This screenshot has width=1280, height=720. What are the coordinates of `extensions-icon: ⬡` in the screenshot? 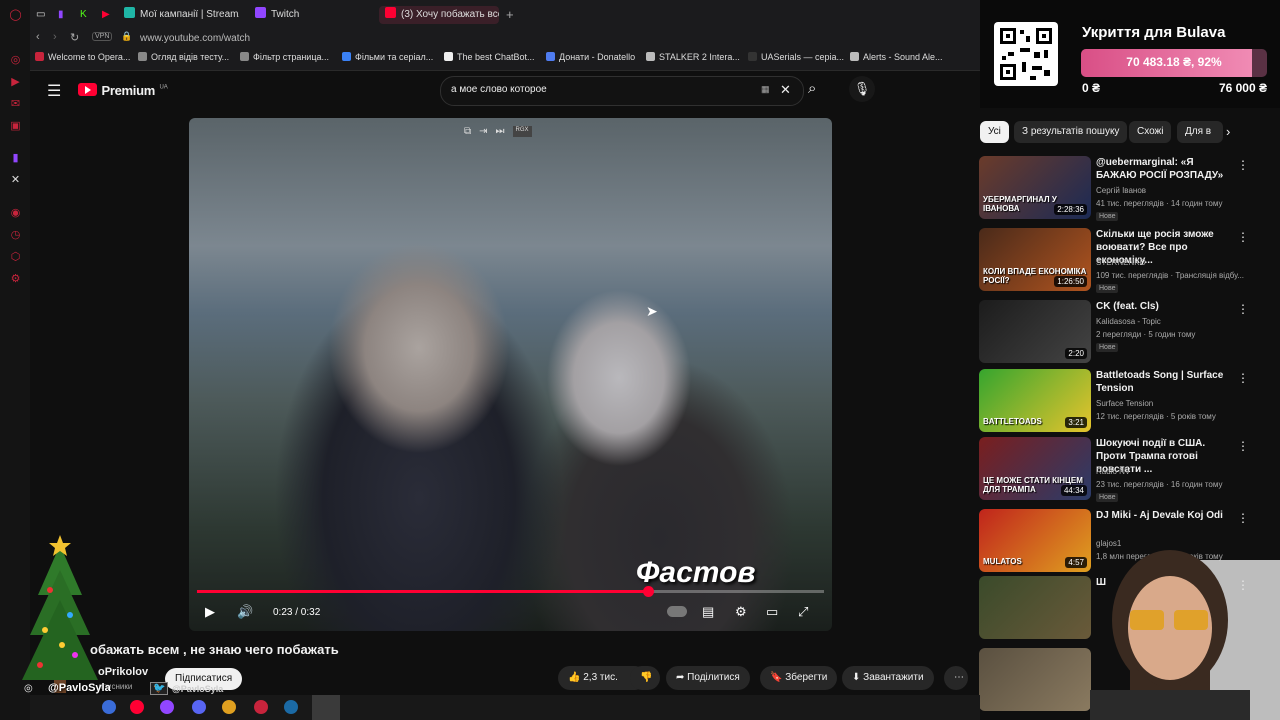 It's located at (15, 257).